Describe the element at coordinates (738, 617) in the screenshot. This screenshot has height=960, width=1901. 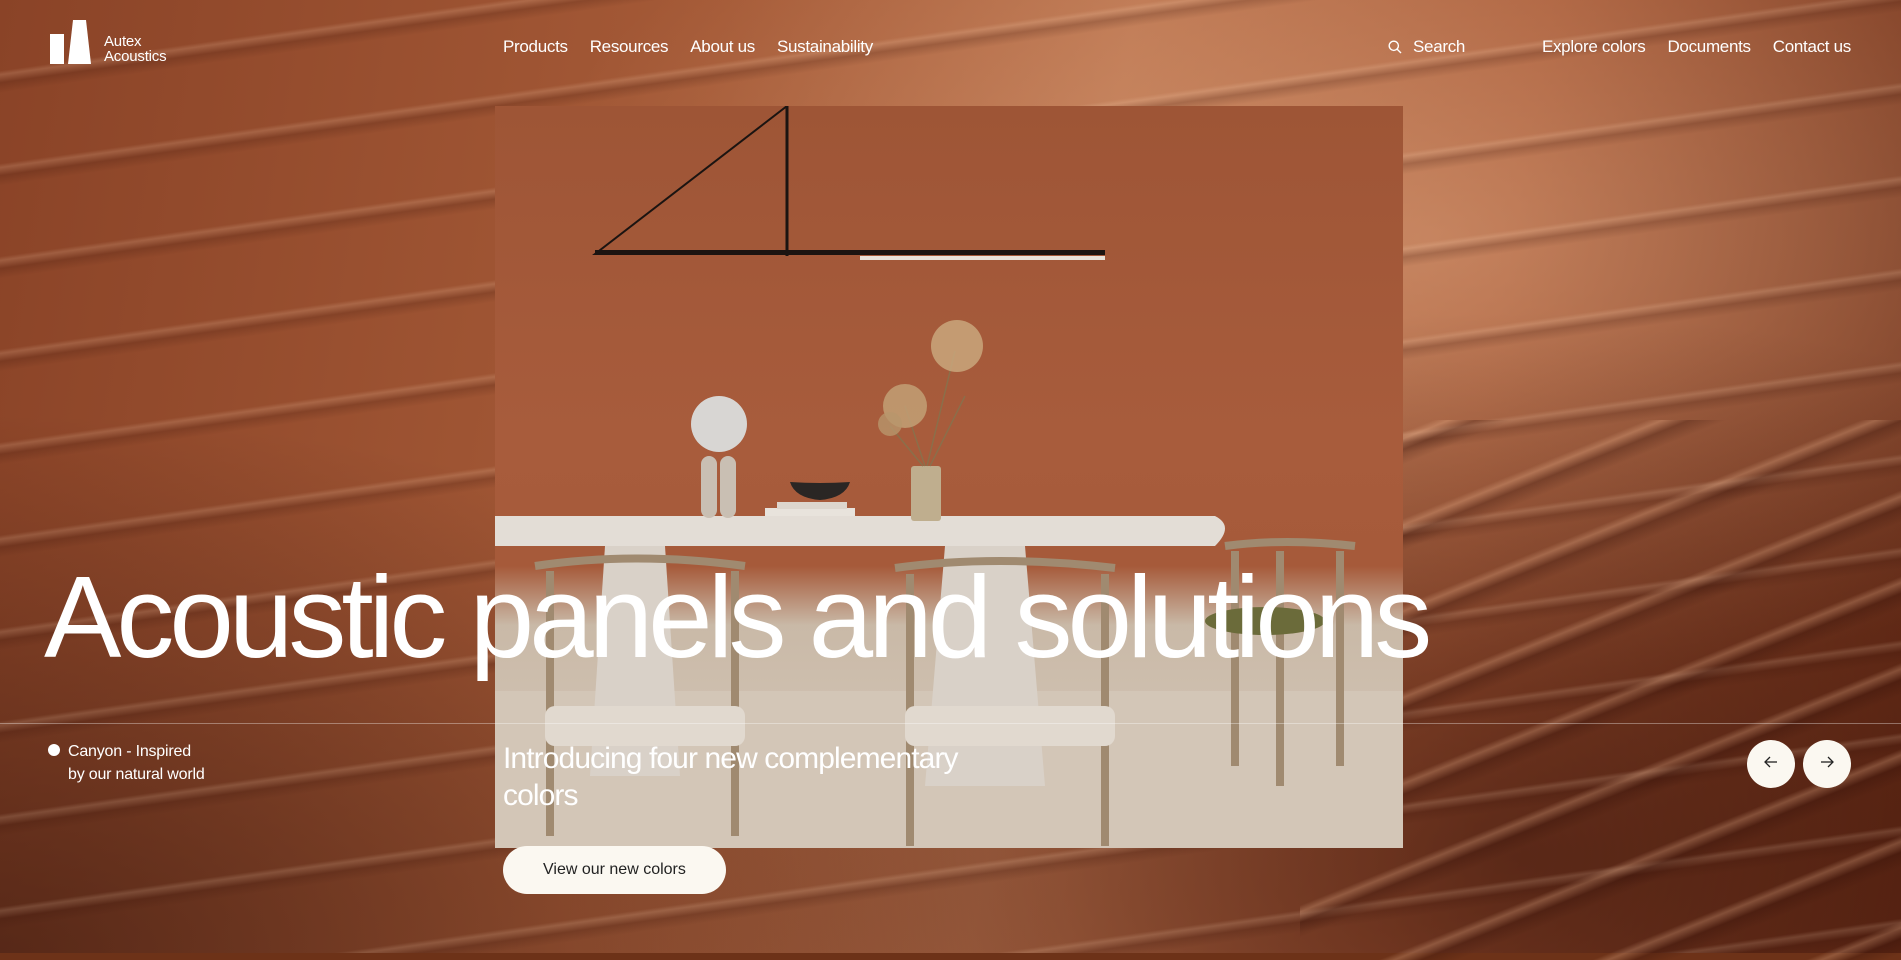
I see `hero-headline: Acoustic panels and solutions` at that location.